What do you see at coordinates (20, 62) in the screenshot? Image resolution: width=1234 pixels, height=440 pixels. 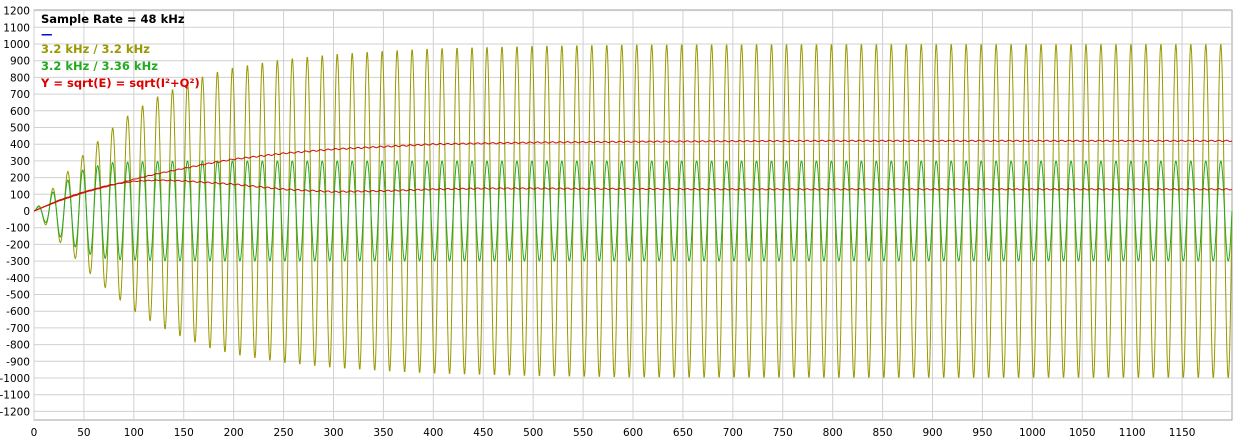 I see `y-tick-label: 900` at bounding box center [20, 62].